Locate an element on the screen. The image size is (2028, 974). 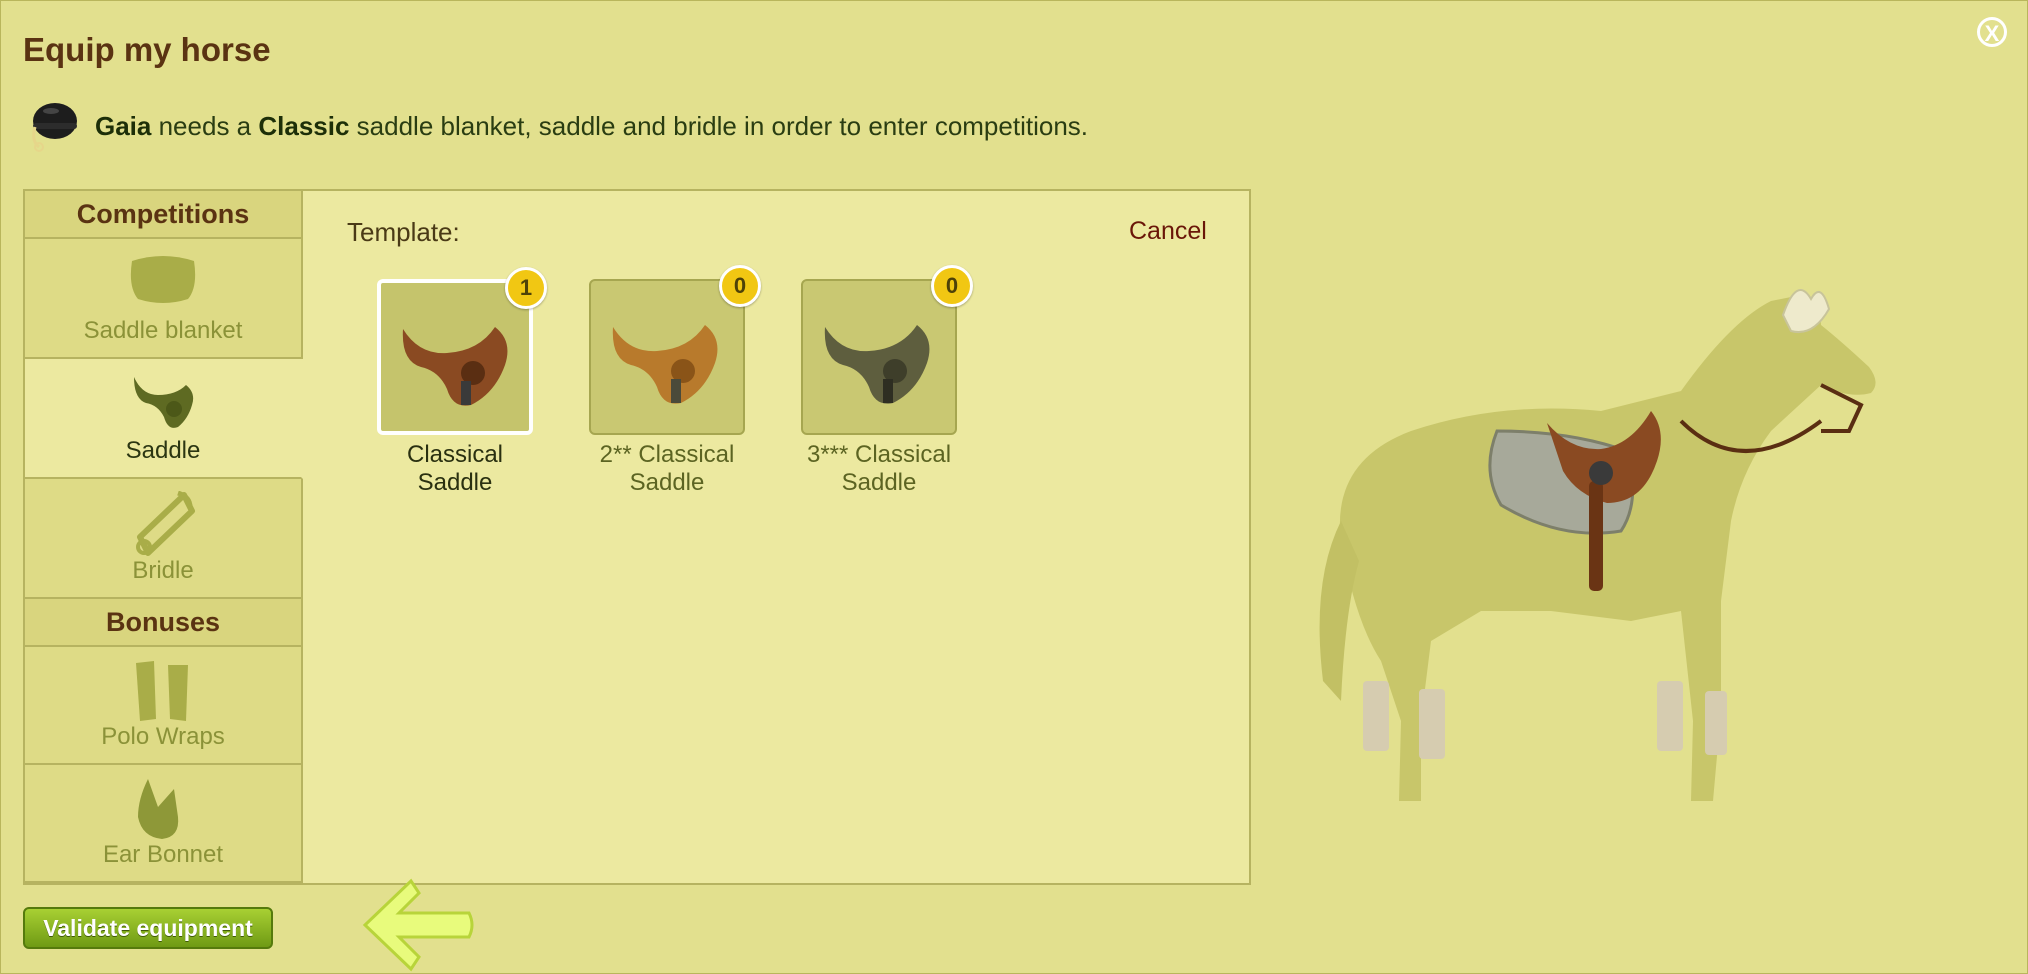
sidebar-item-saddle-blanket: Saddle blanket is located at coordinates (163, 299).